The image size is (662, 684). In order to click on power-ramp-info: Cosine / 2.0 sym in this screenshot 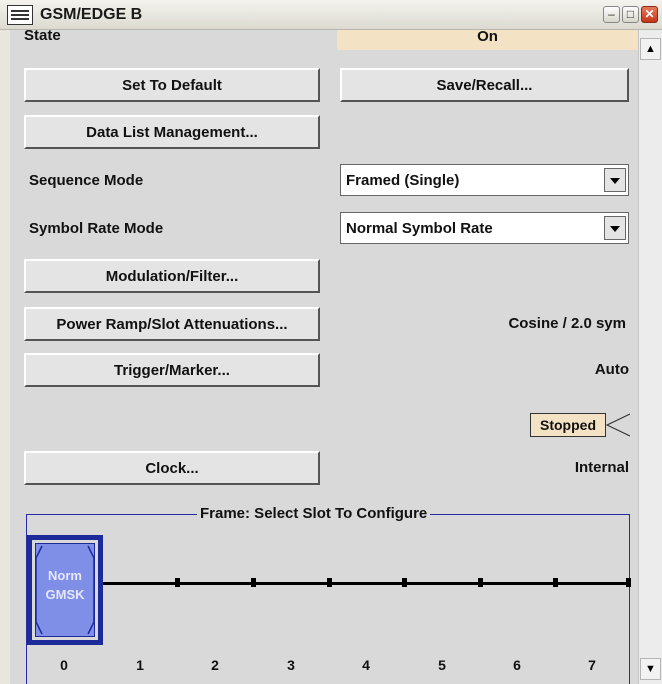, I will do `click(567, 323)`.